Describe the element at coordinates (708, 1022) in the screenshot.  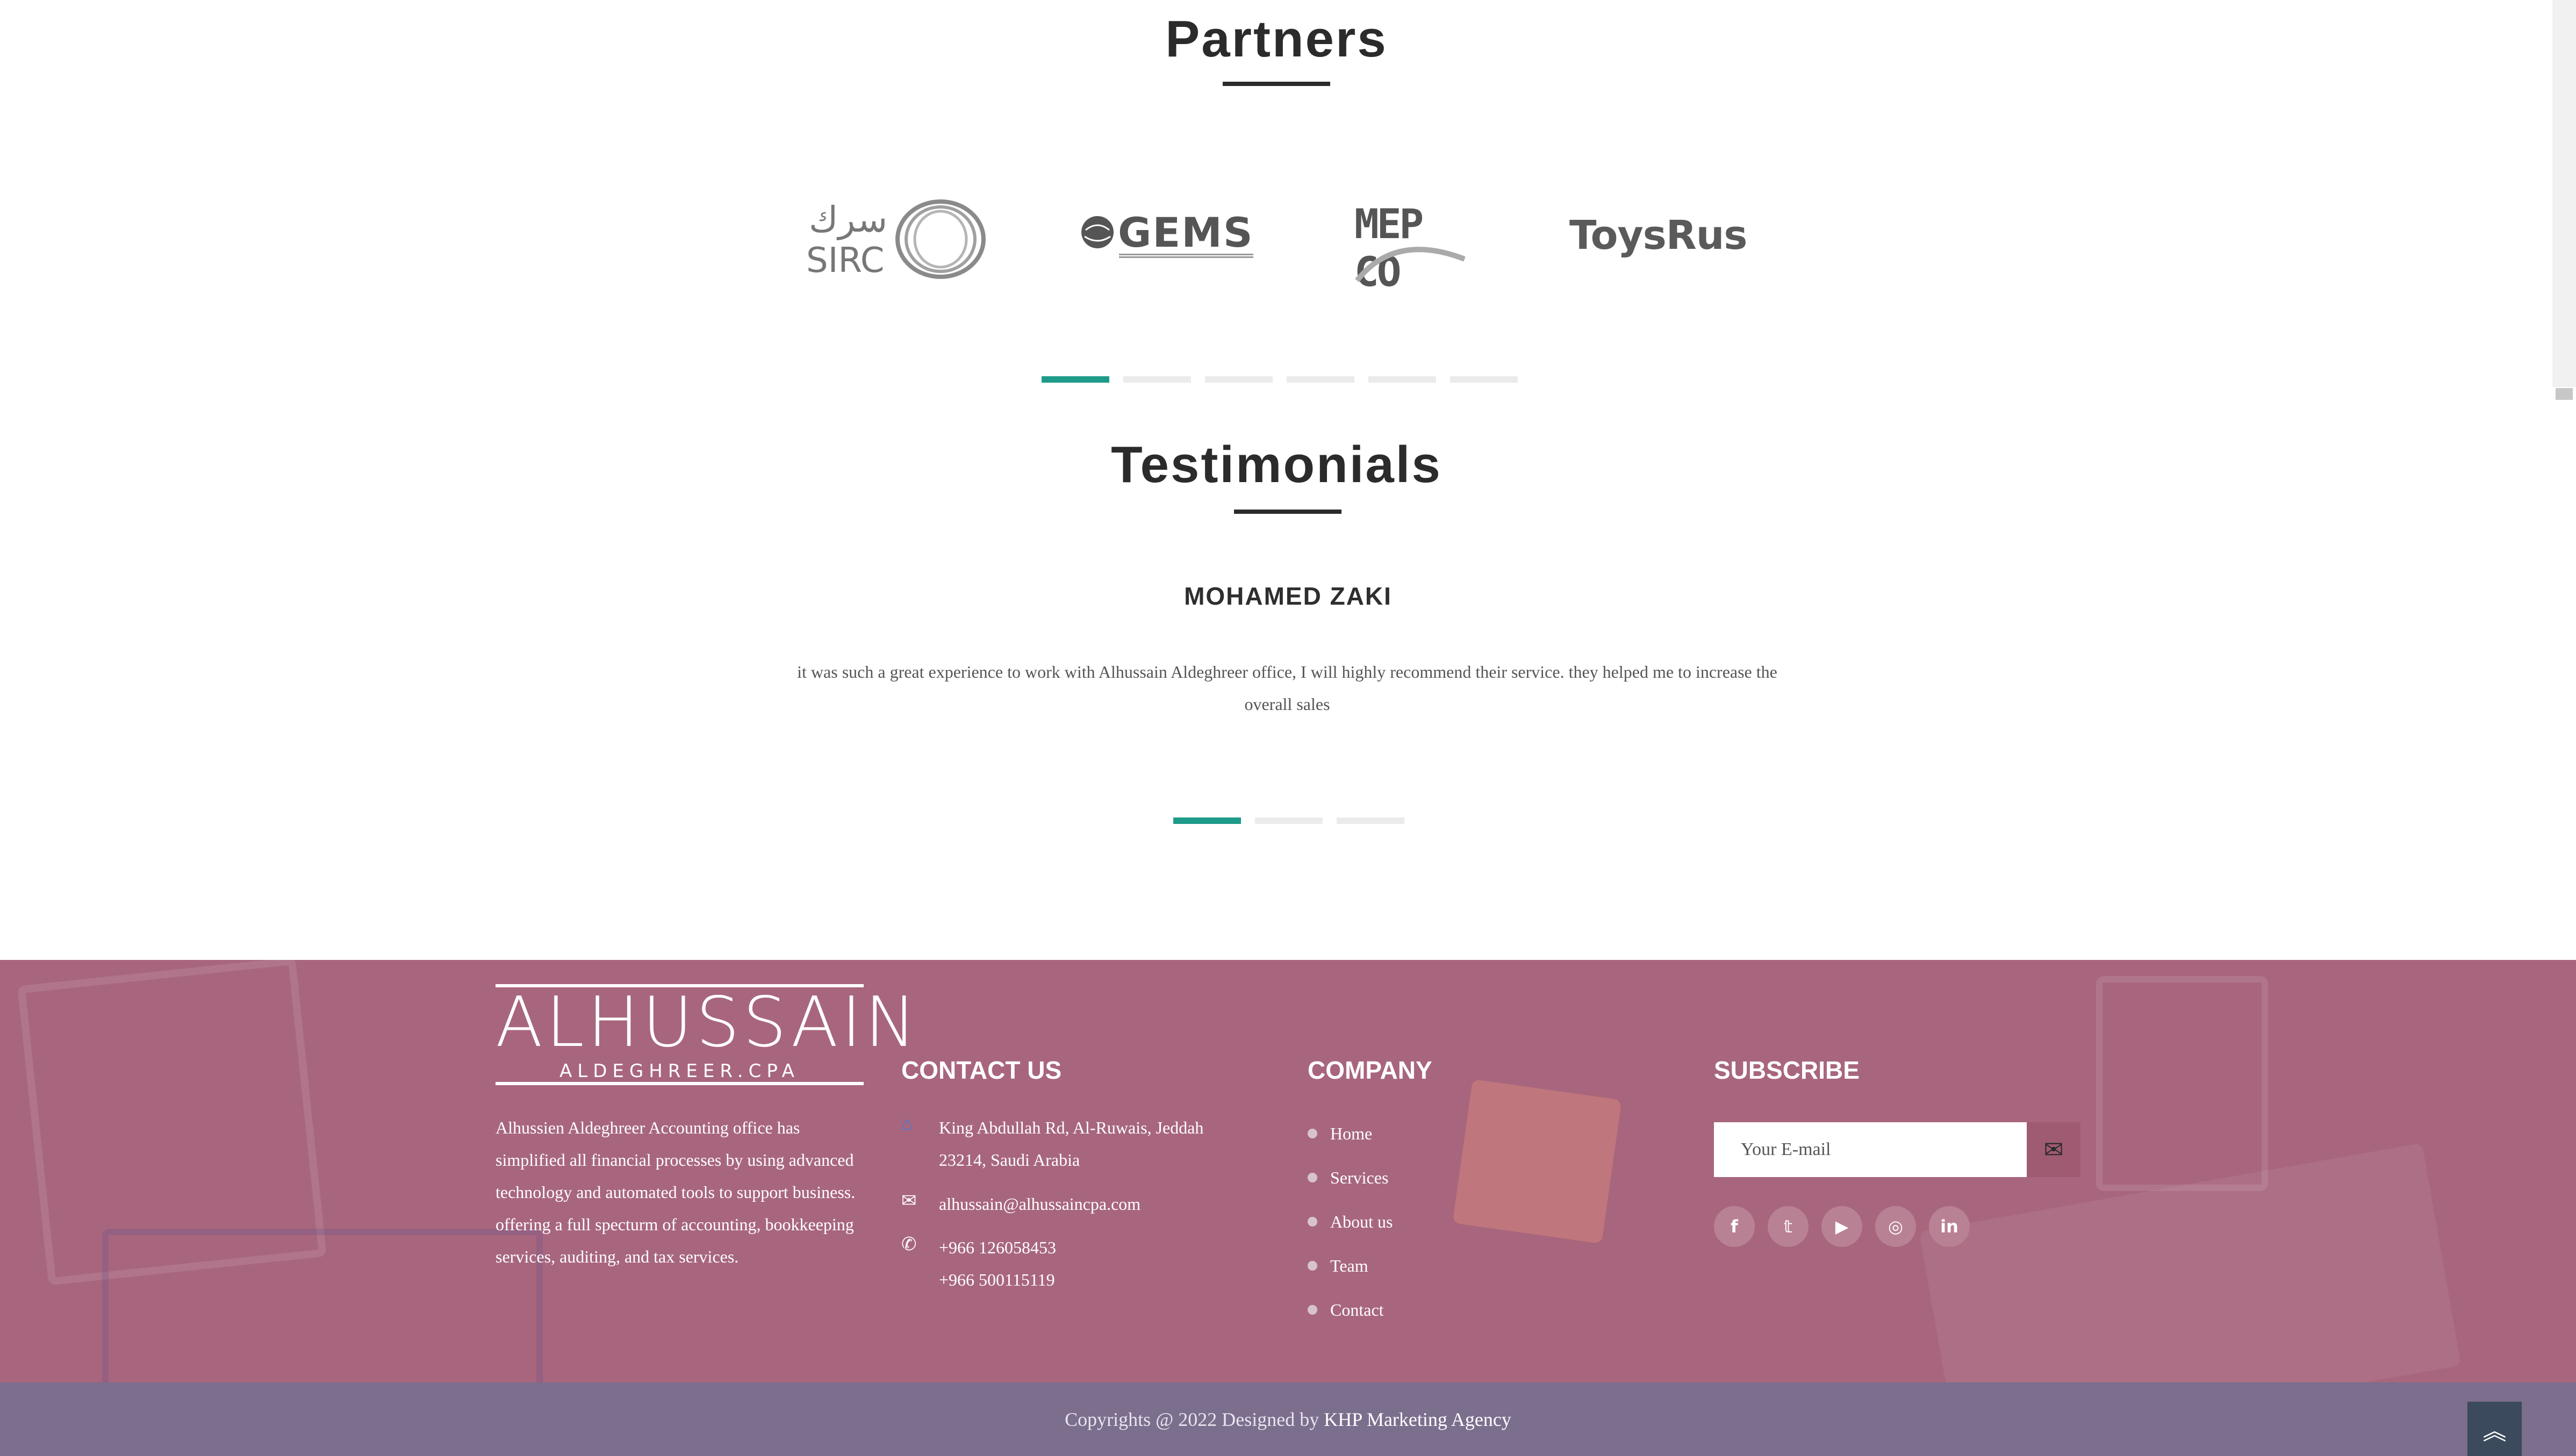
I see `brand-name: ALHUSSAIN` at that location.